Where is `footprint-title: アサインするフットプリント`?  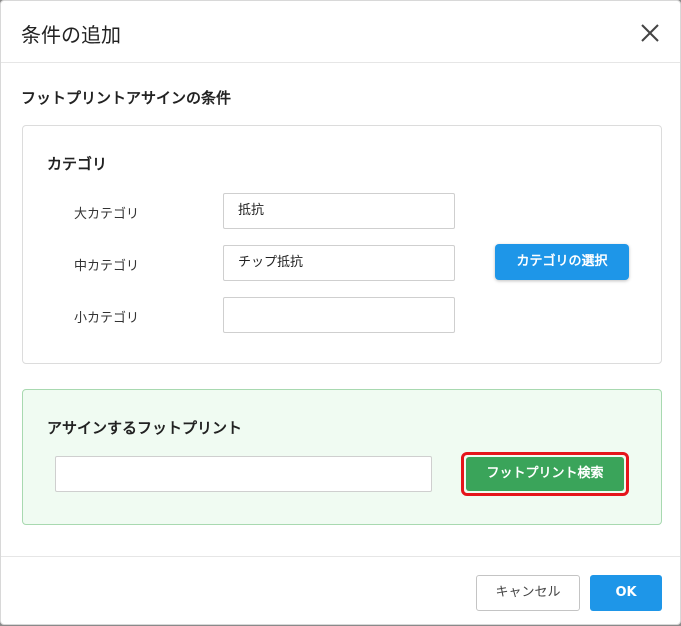
footprint-title: アサインするフットプリント is located at coordinates (145, 428).